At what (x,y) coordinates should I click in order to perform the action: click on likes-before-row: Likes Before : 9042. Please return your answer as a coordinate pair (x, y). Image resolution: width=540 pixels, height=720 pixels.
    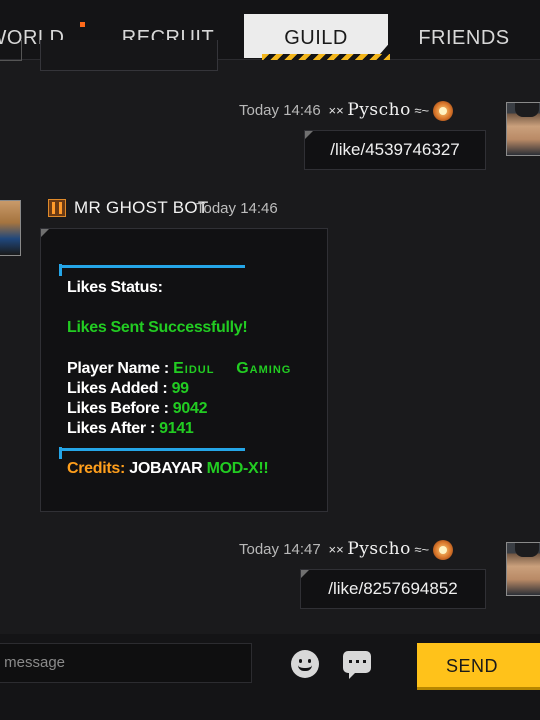
    Looking at the image, I should click on (137, 409).